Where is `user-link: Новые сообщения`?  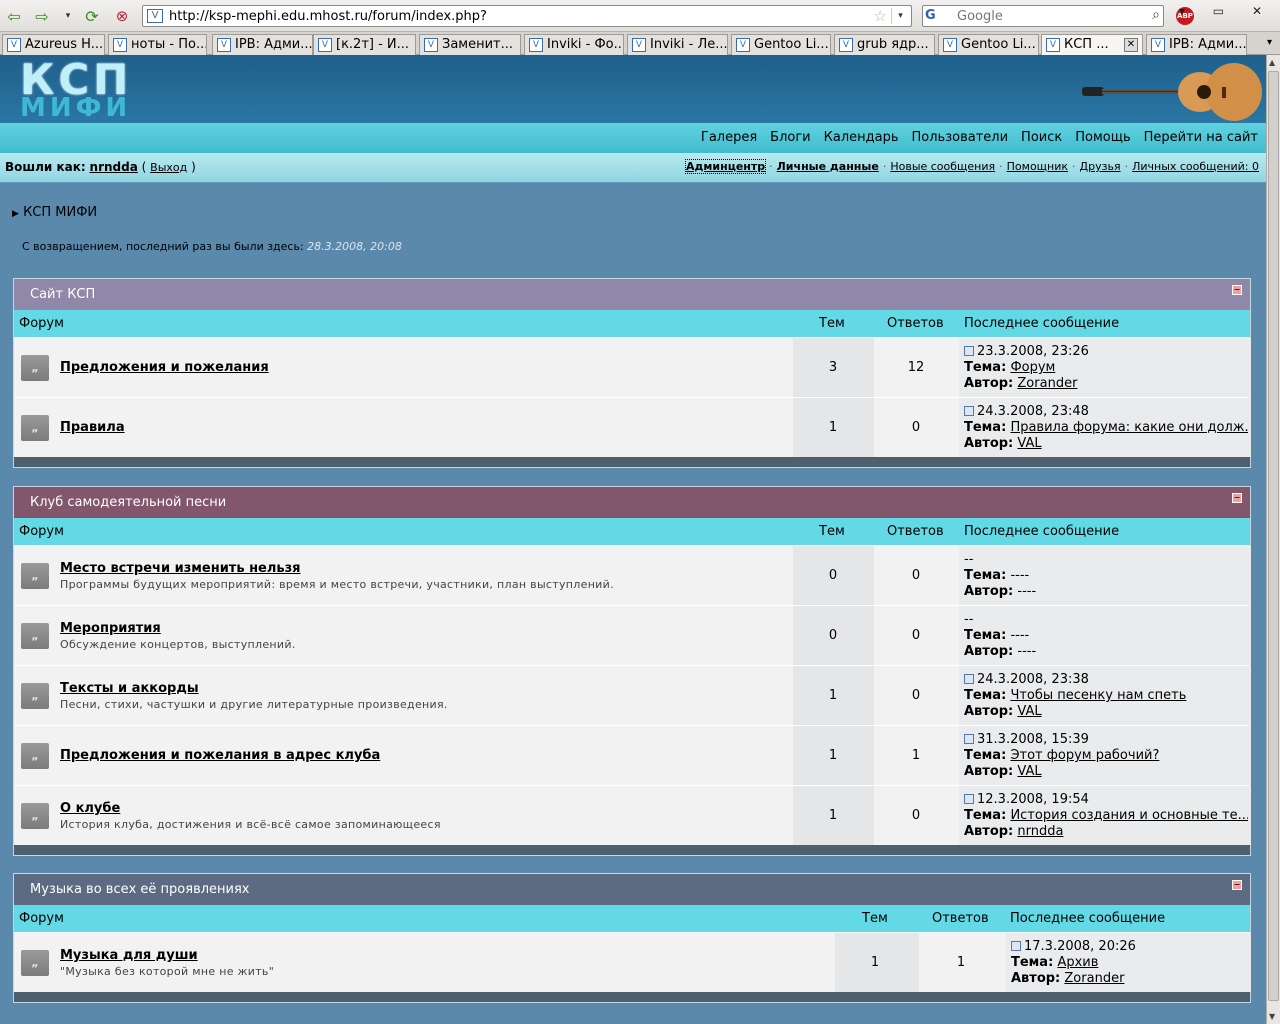
user-link: Новые сообщения is located at coordinates (942, 166).